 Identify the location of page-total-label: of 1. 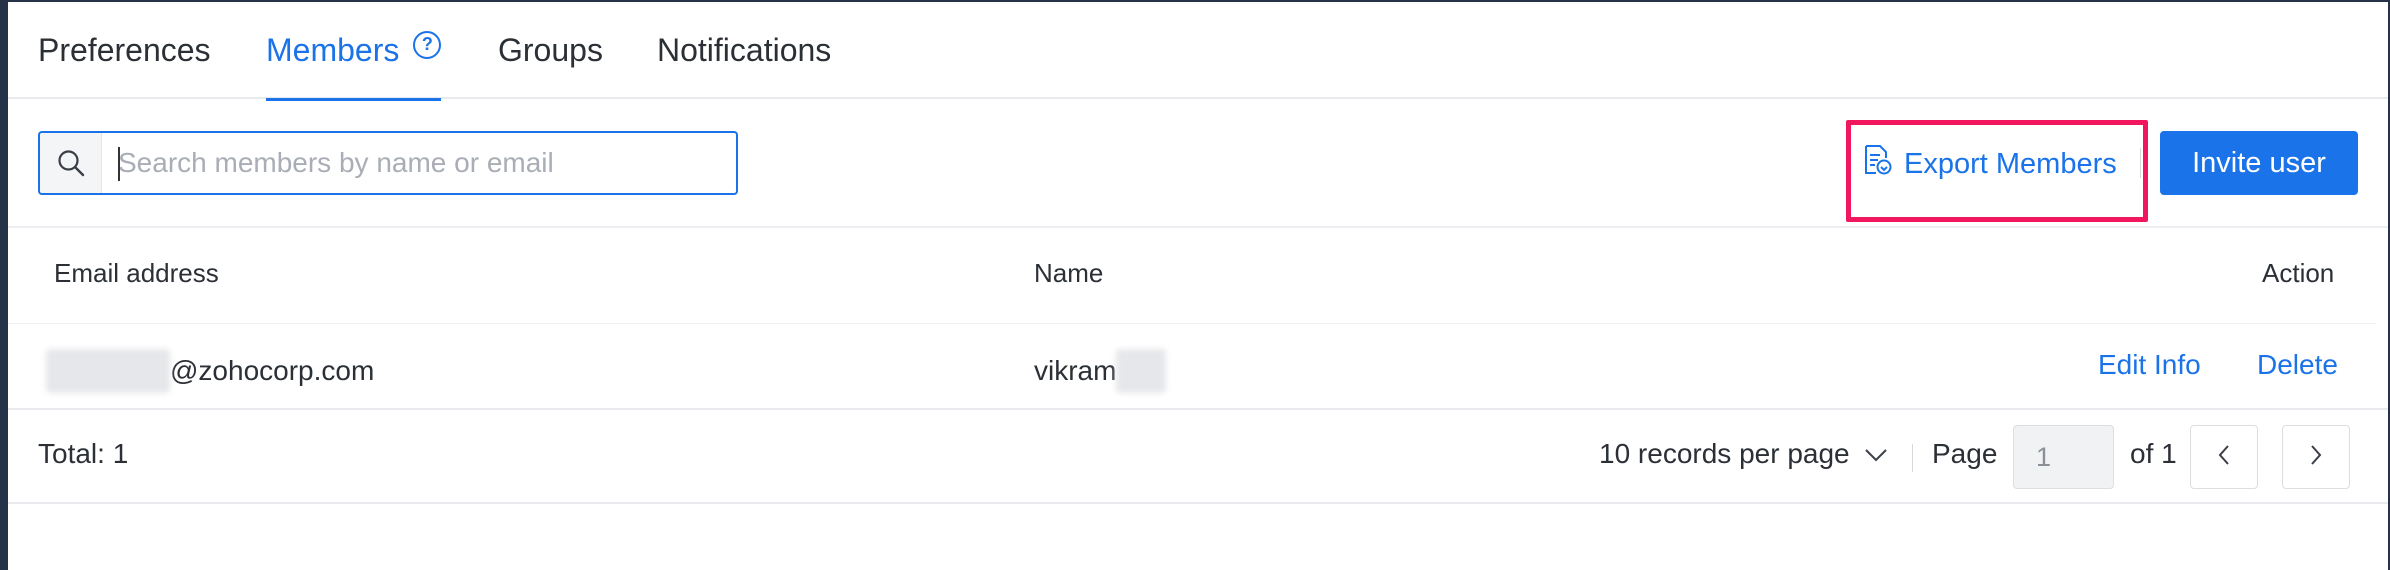
(2153, 453).